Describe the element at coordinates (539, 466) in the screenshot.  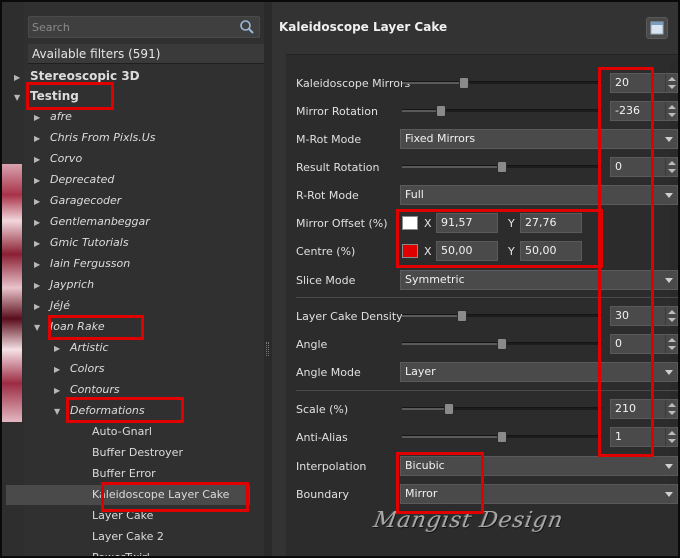
I see `interpolation-select: Bicubic` at that location.